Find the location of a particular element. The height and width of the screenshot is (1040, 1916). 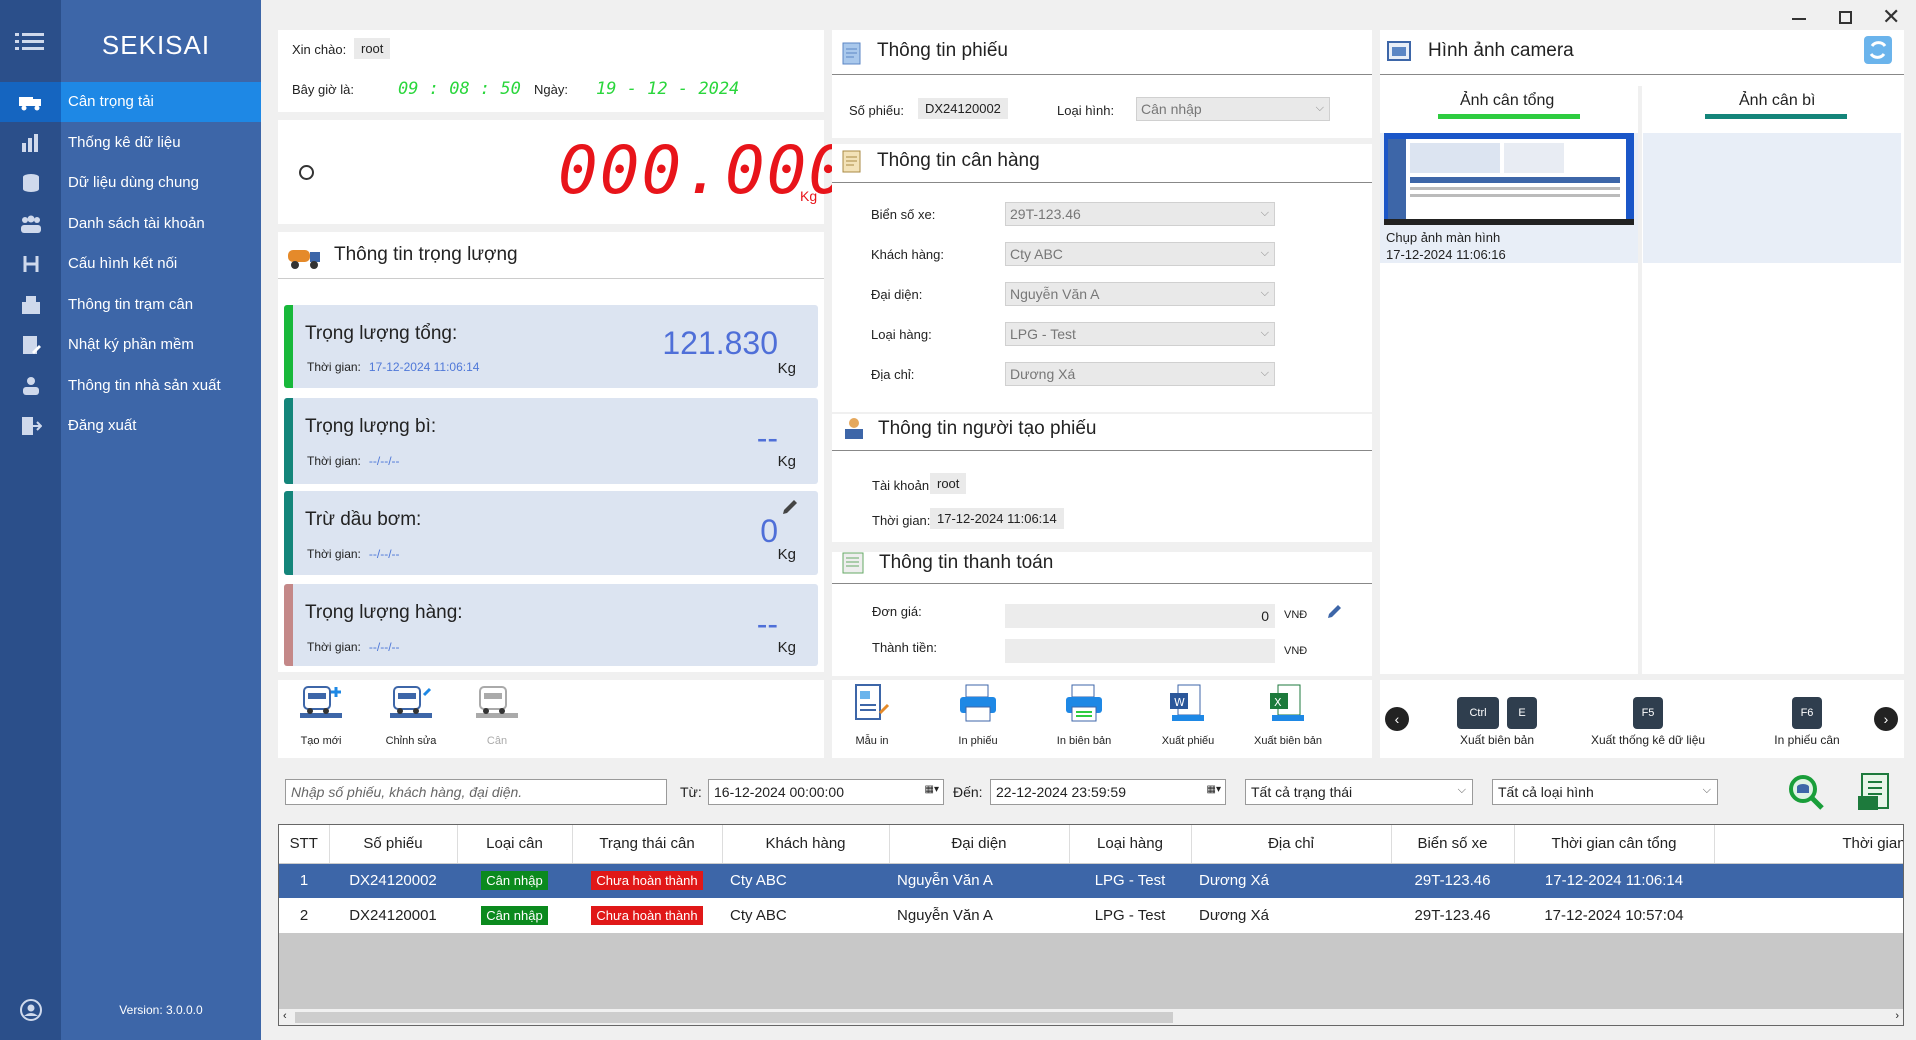

goods-field-value: 29T-123.46 is located at coordinates (1045, 214).